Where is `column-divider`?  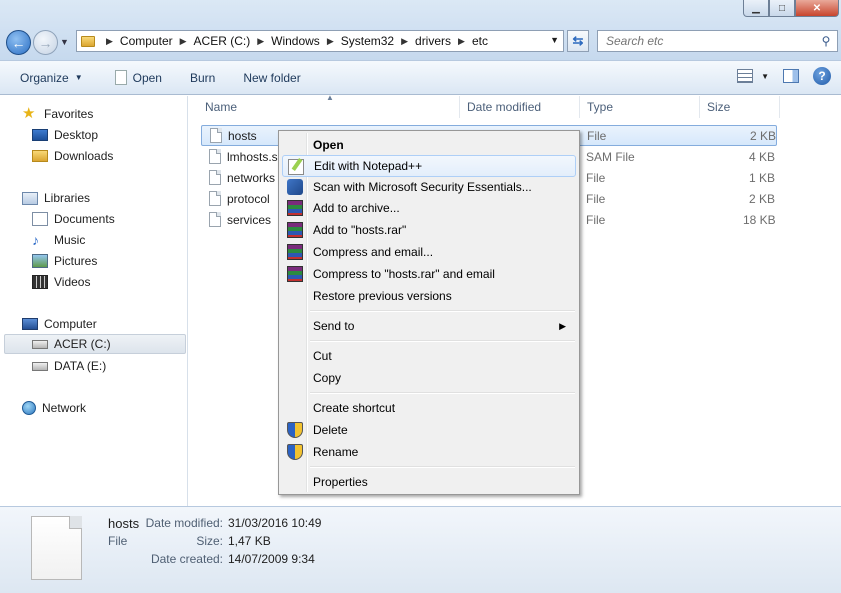 column-divider is located at coordinates (779, 107).